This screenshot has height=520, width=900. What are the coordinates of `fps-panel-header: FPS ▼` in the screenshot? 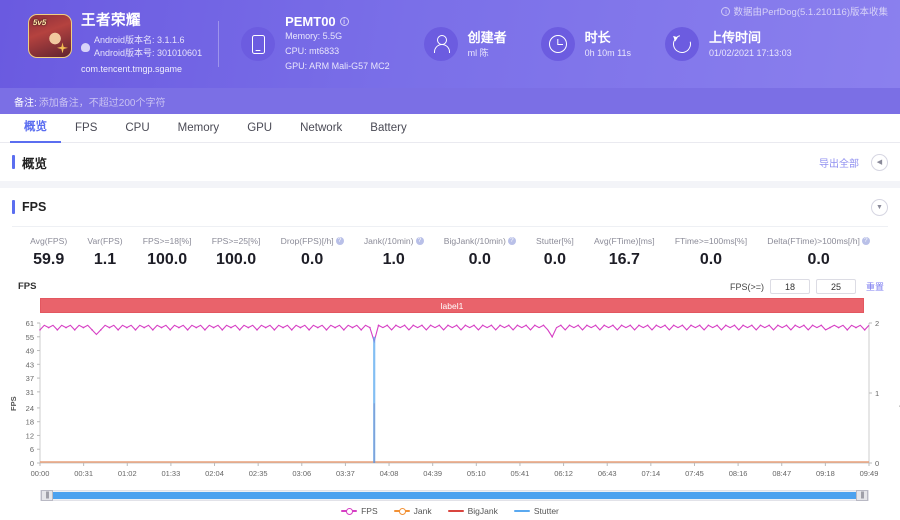 It's located at (450, 207).